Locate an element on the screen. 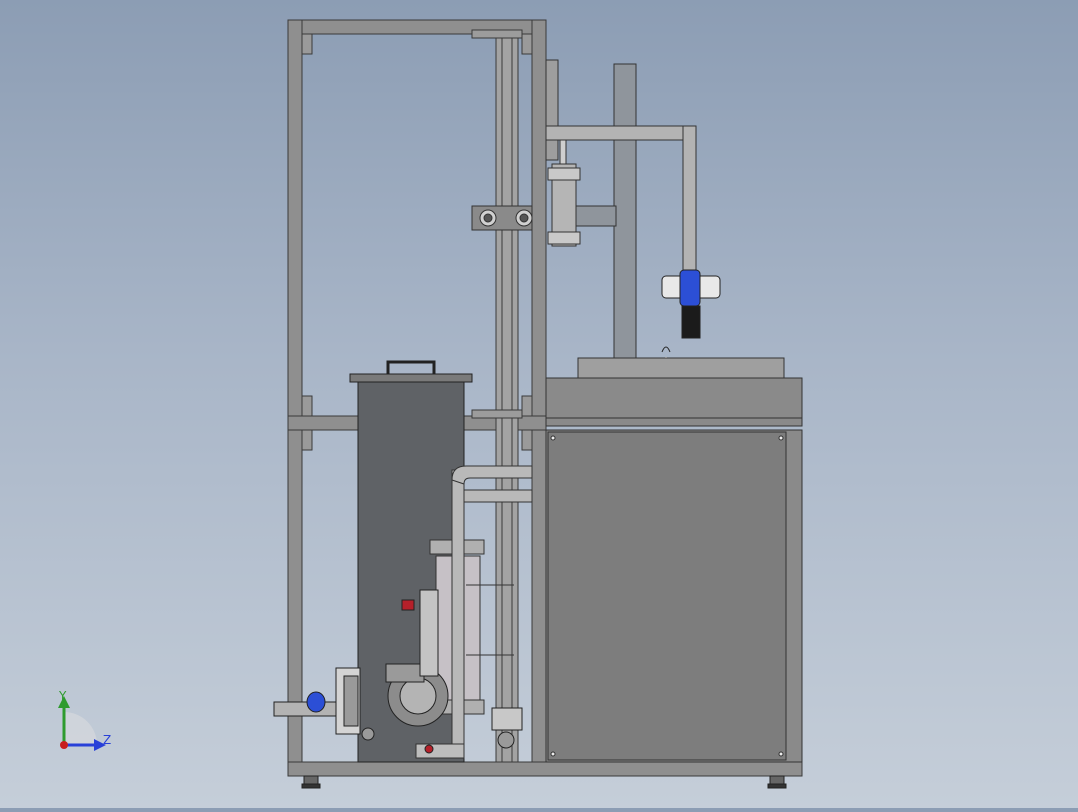 The height and width of the screenshot is (812, 1078). axis-triad: Y Z is located at coordinates (84, 720).